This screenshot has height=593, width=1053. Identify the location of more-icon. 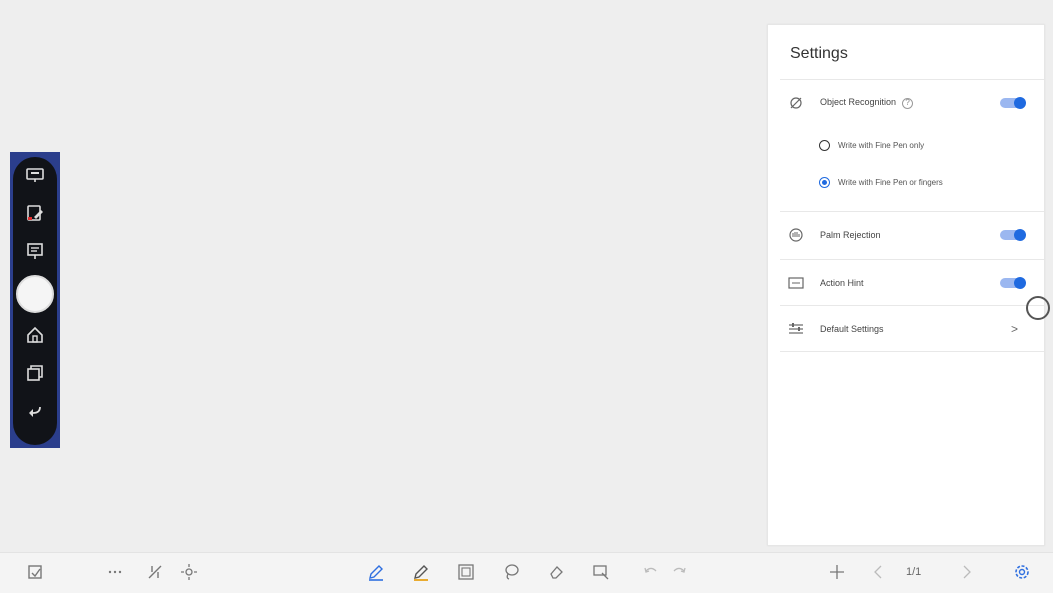
(115, 574).